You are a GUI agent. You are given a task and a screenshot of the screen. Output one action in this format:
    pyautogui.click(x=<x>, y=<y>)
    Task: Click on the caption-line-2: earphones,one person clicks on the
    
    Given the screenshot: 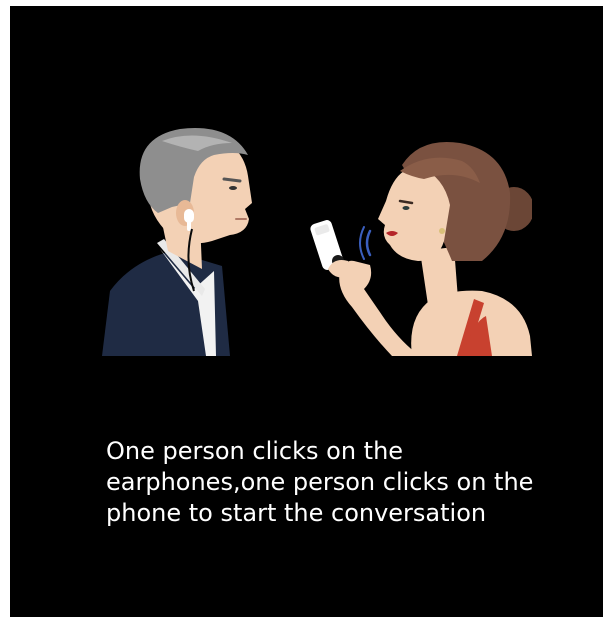 What is the action you would take?
    pyautogui.click(x=320, y=482)
    